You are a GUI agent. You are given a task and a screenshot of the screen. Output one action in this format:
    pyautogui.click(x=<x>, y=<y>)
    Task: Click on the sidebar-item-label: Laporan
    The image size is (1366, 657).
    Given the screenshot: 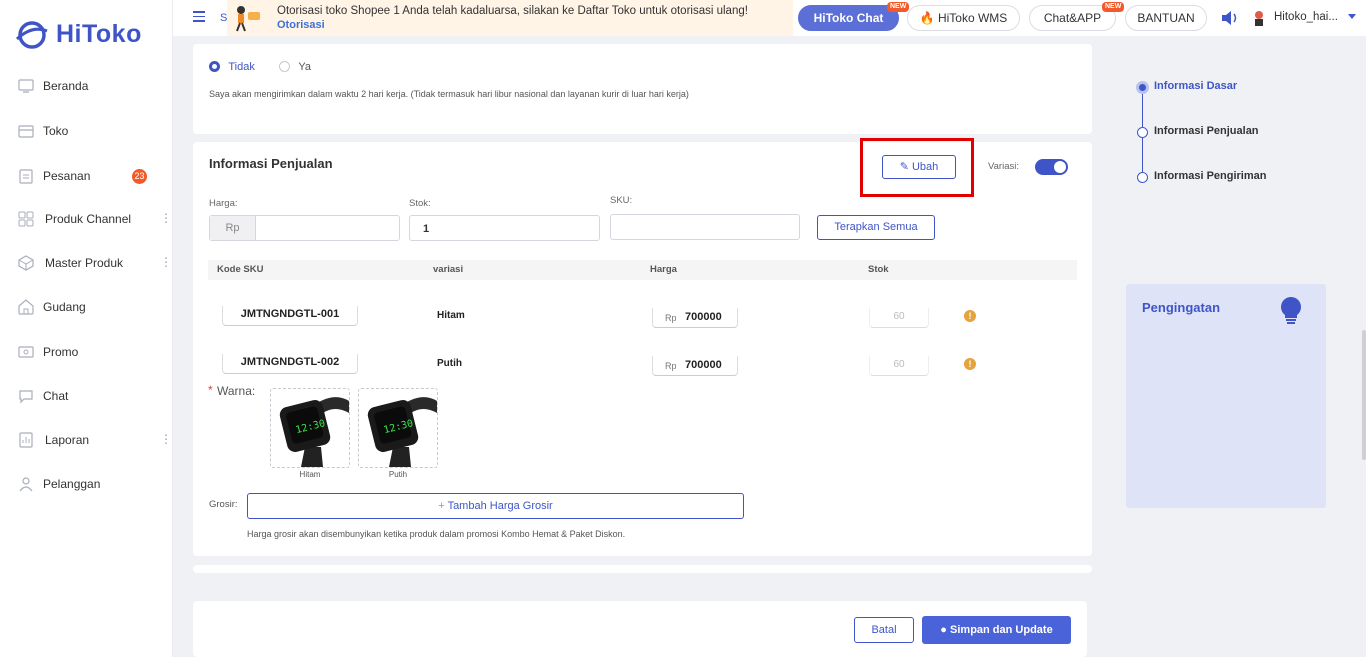 What is the action you would take?
    pyautogui.click(x=67, y=440)
    